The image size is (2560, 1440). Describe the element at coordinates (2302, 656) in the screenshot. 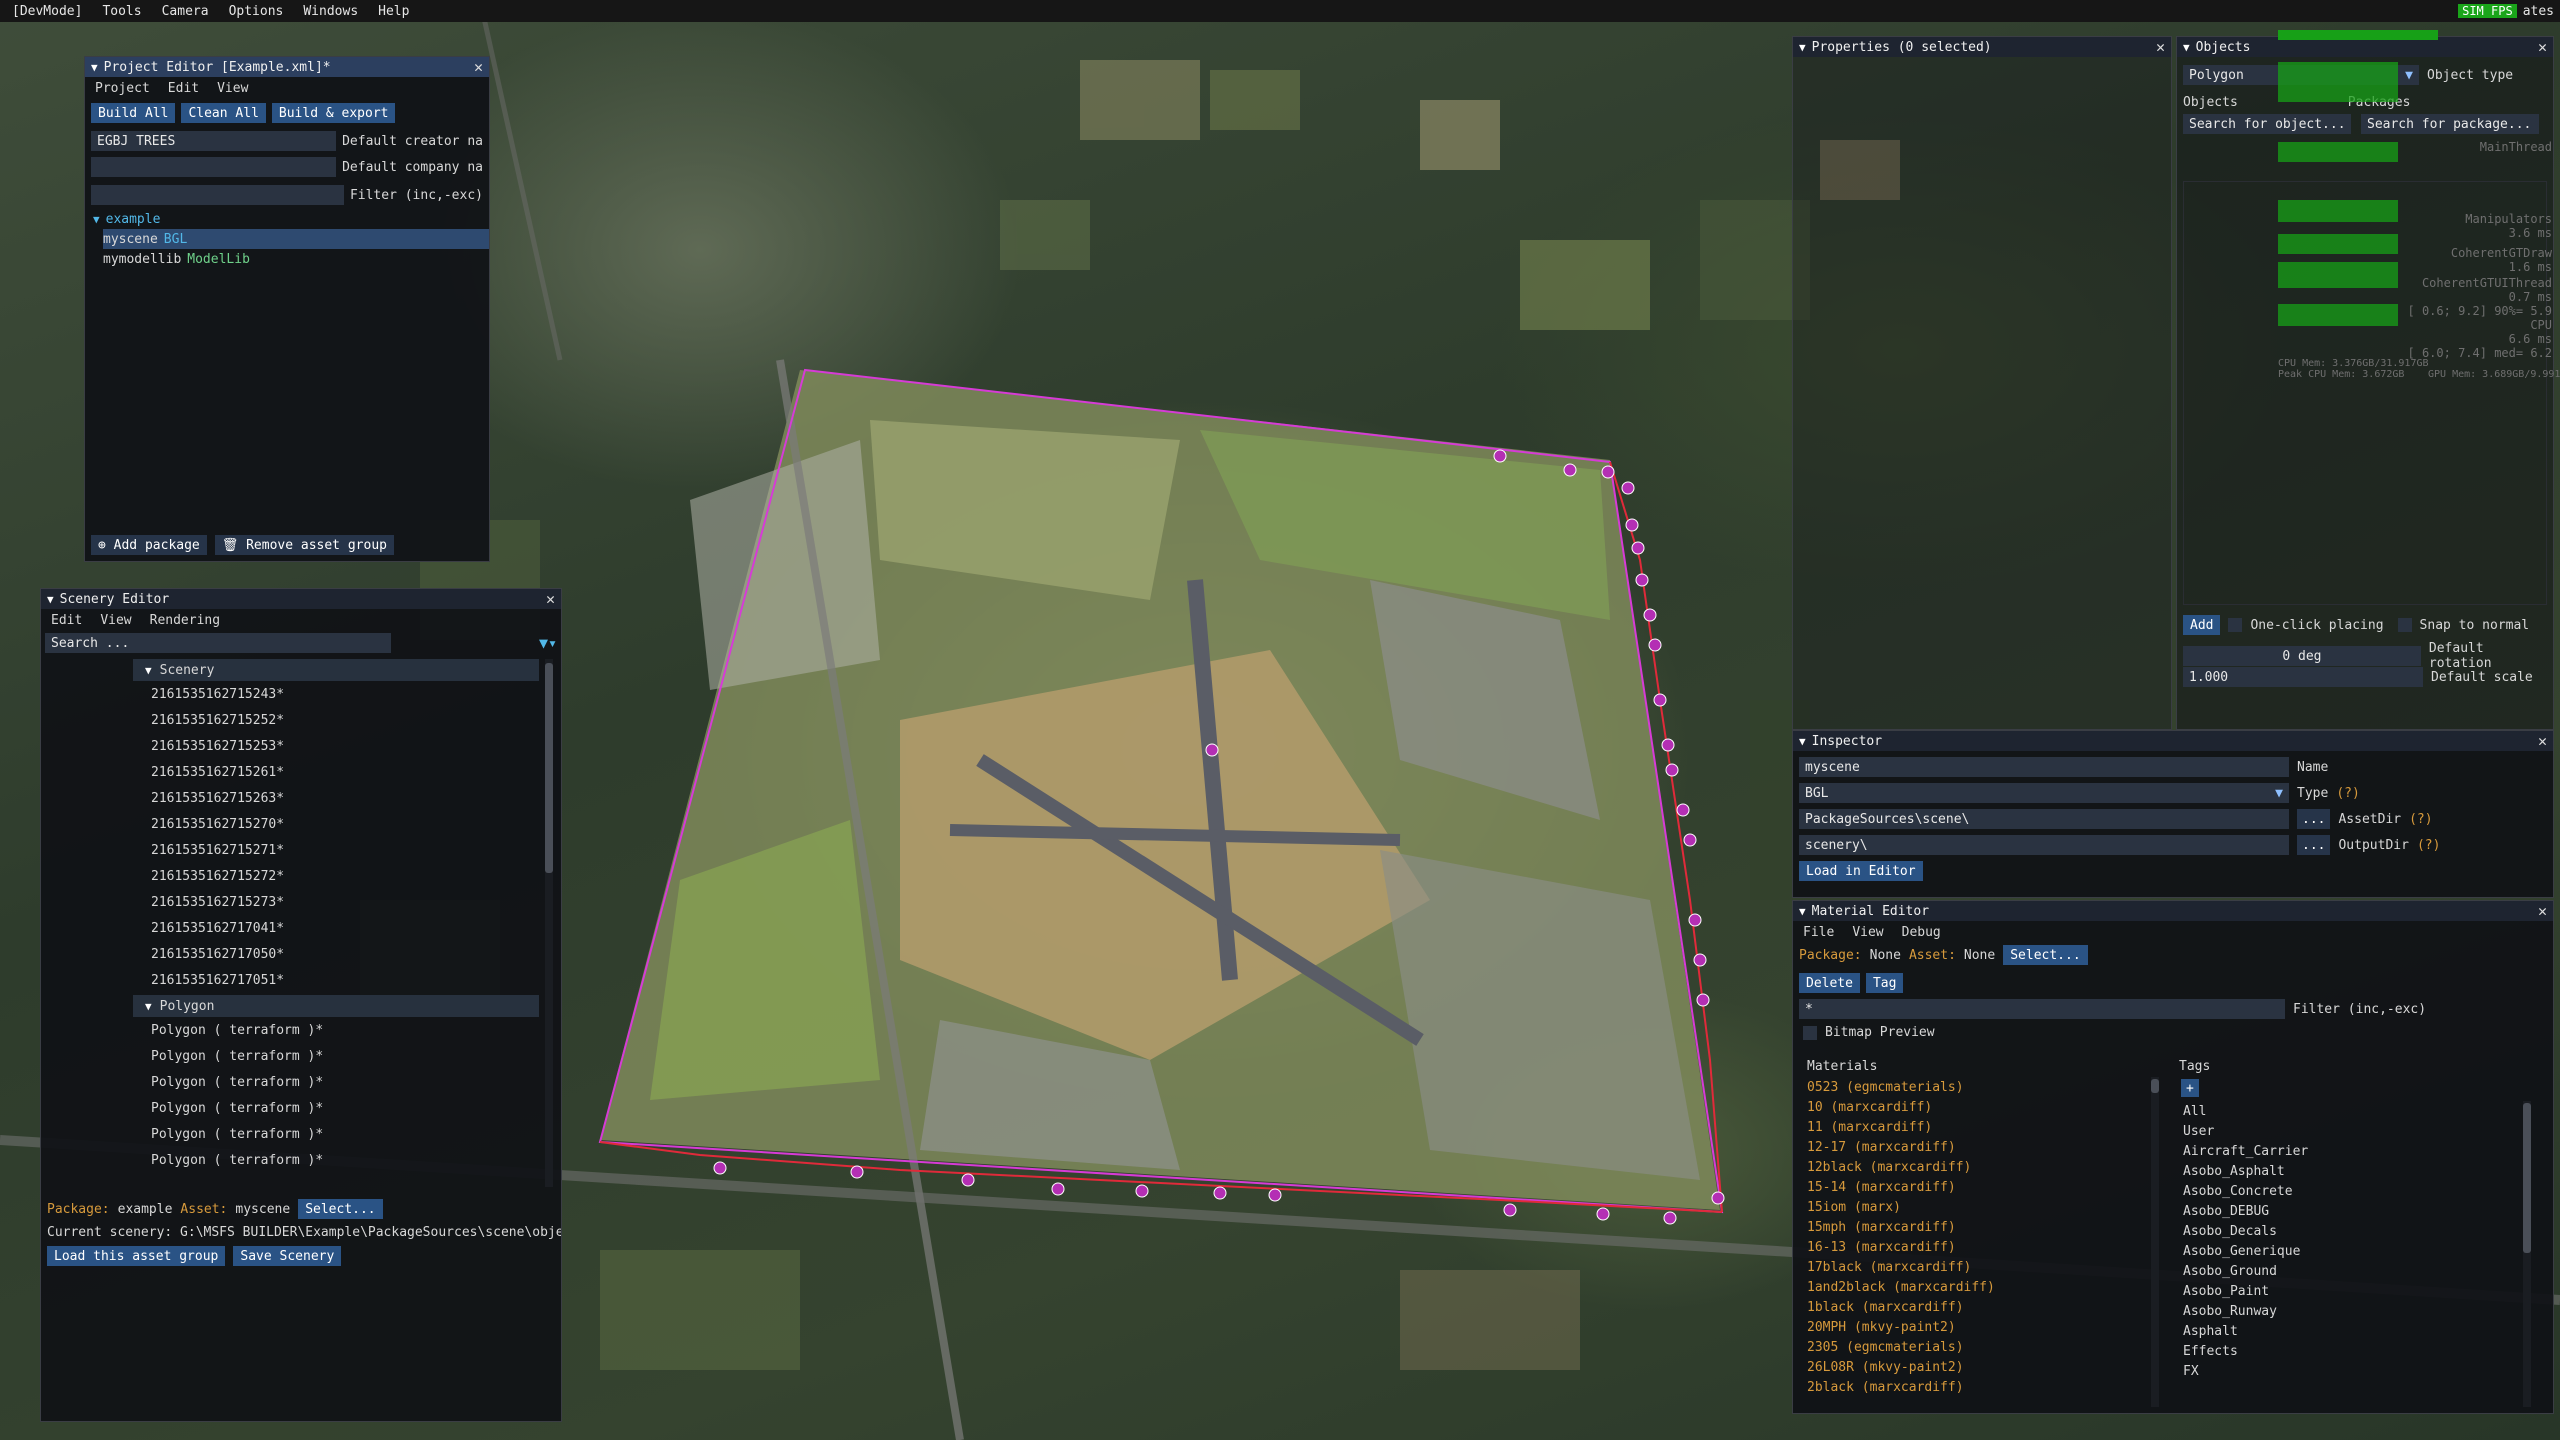

I see `rotation-slider: 0 deg` at that location.